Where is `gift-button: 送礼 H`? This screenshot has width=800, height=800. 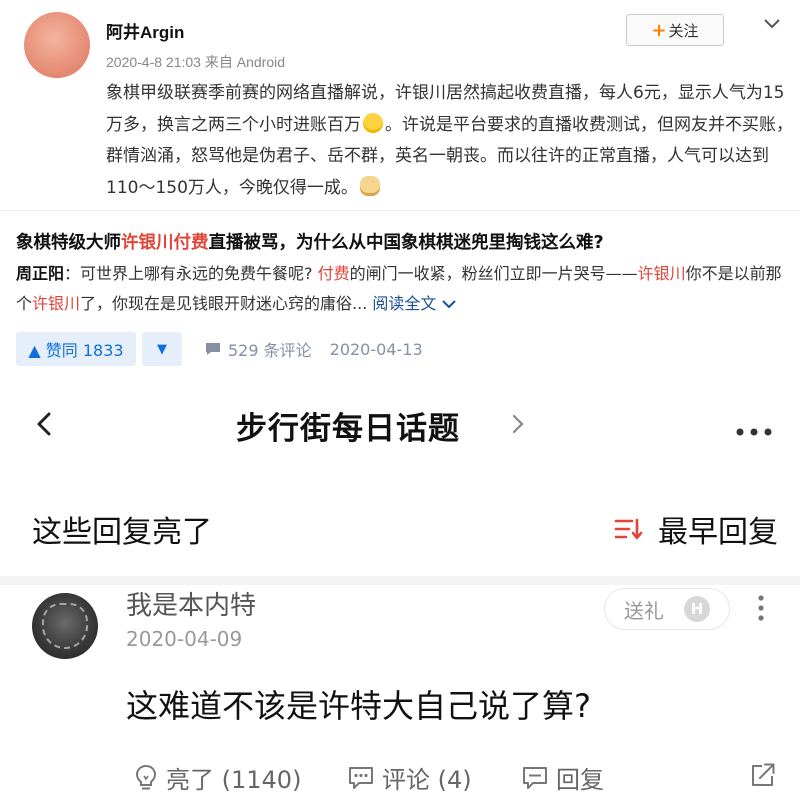
gift-button: 送礼 H is located at coordinates (667, 609).